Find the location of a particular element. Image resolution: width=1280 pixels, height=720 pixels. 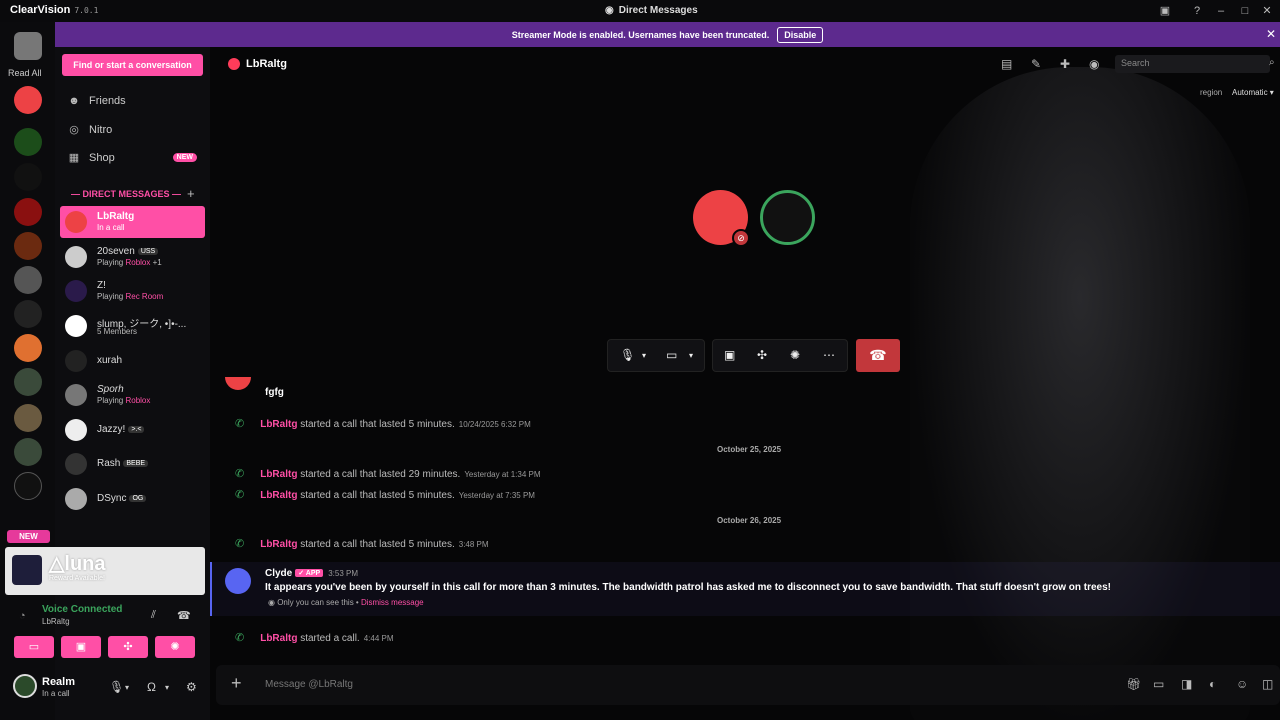

attach-plus-icon: + is located at coordinates (236, 683).